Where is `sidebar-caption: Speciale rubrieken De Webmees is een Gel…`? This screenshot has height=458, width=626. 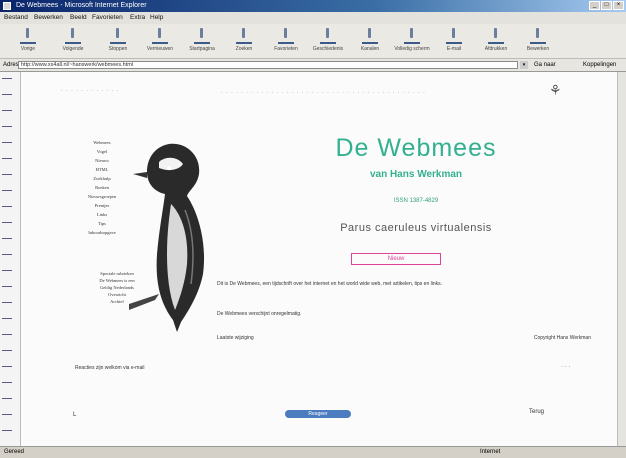
sidebar-caption: Speciale rubrieken De Webmees is een Gel… is located at coordinates (117, 287).